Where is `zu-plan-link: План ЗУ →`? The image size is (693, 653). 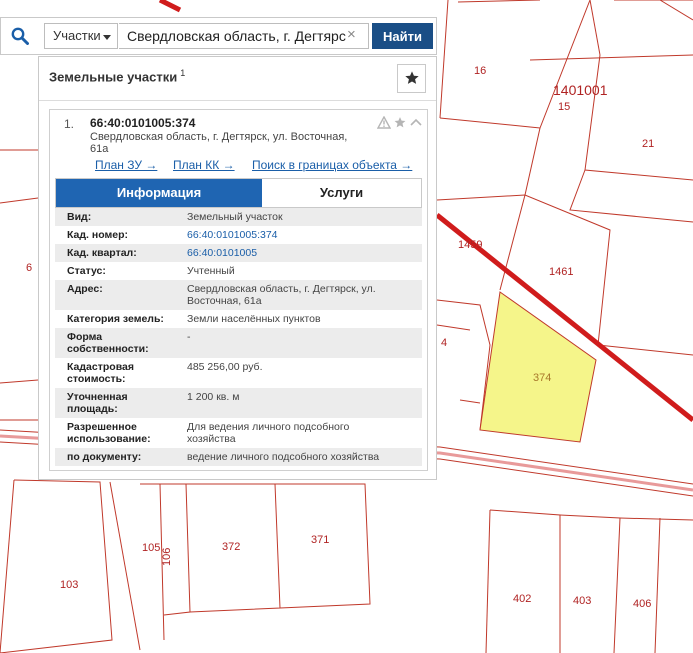 zu-plan-link: План ЗУ → is located at coordinates (126, 165).